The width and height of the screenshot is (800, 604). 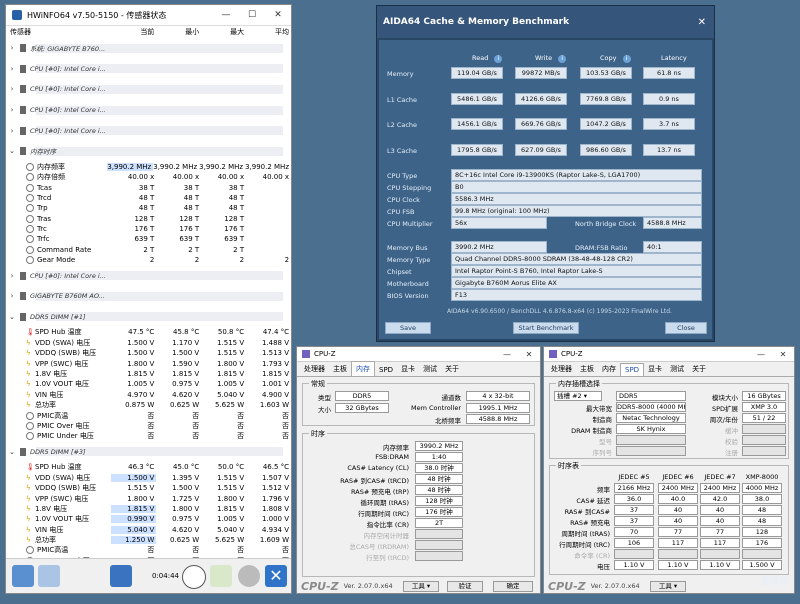 What do you see at coordinates (148, 151) in the screenshot?
I see `sensor-group: ⌄ 内存时序` at bounding box center [148, 151].